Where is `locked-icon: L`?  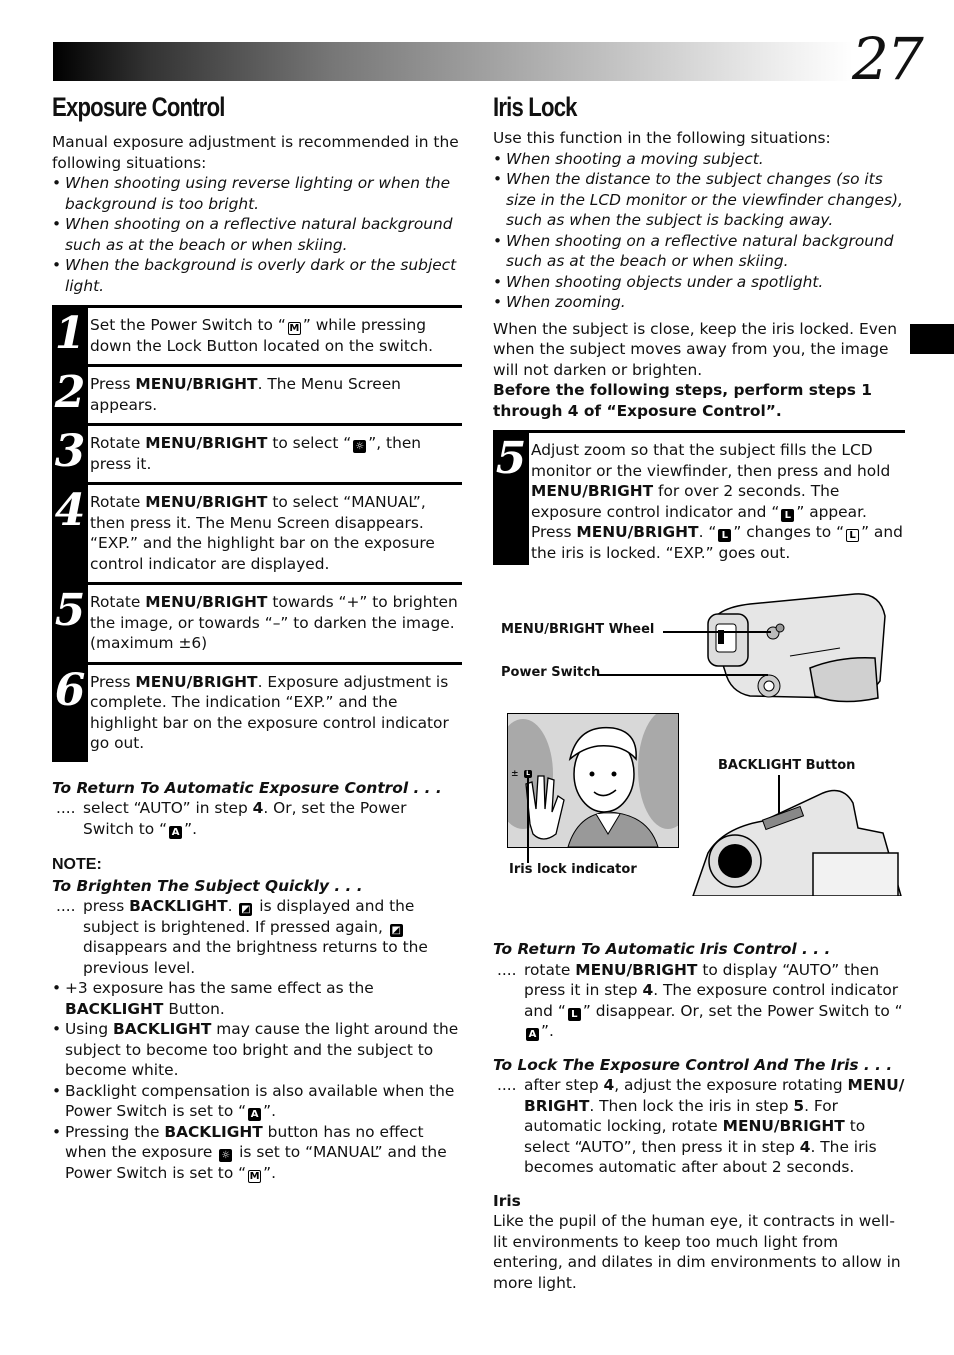
locked-icon: L is located at coordinates (853, 535).